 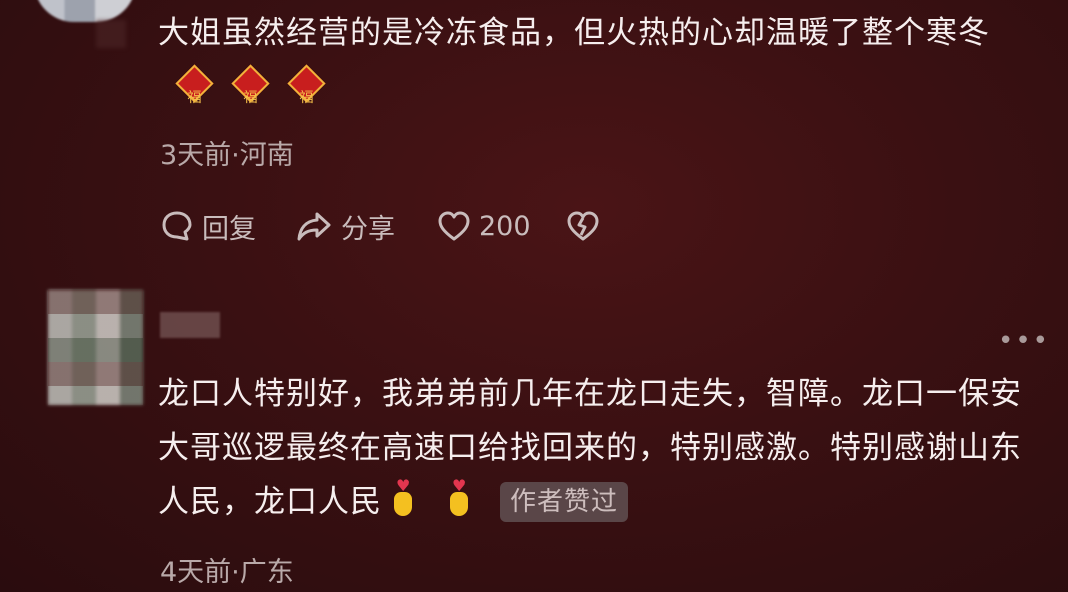 What do you see at coordinates (190, 325) in the screenshot?
I see `username-blurred` at bounding box center [190, 325].